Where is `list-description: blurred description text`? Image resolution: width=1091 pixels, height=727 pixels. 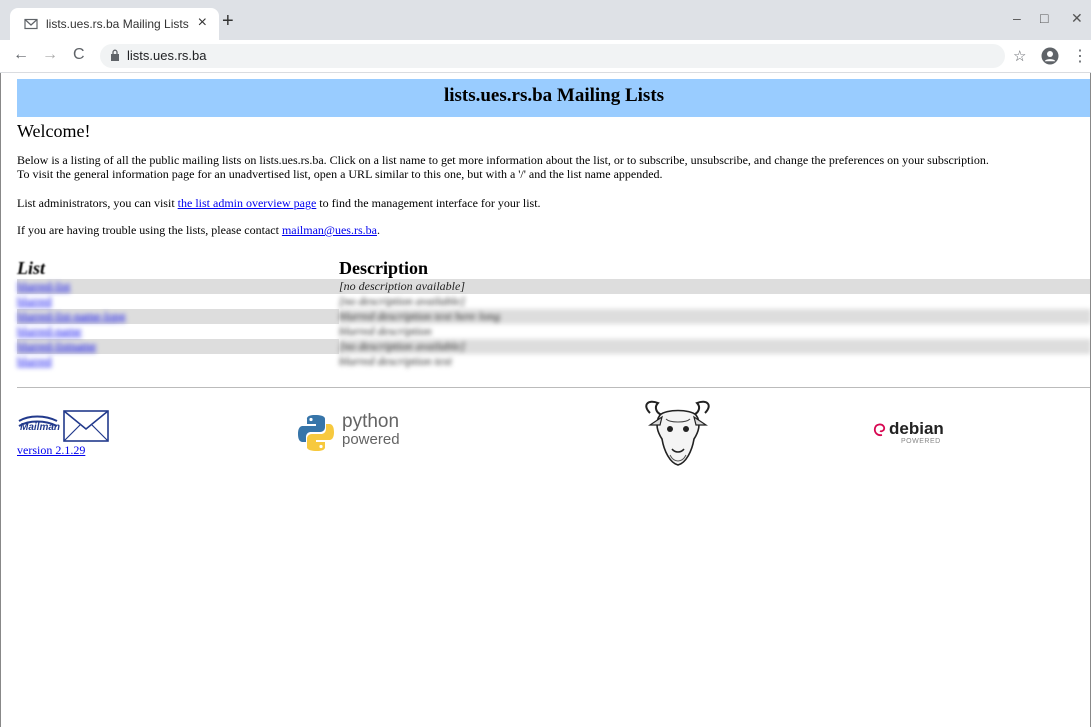
list-description: blurred description text is located at coordinates (395, 361).